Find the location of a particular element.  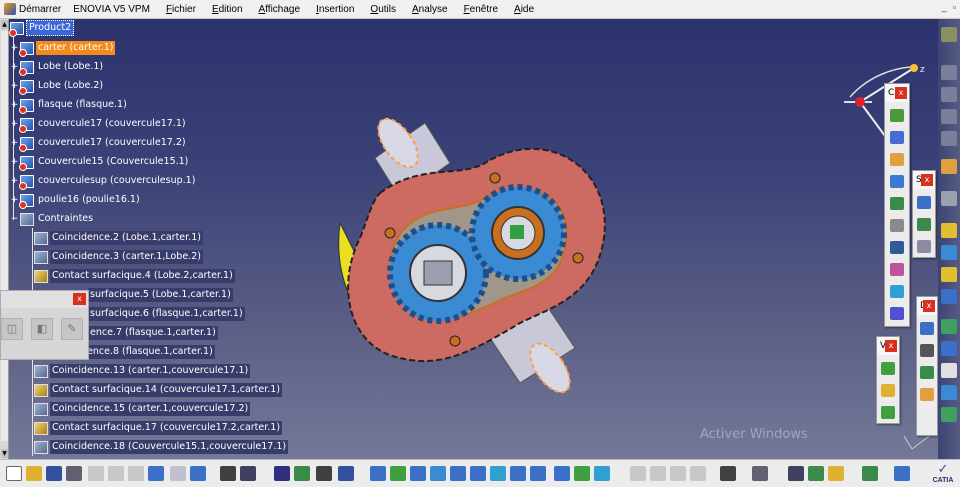

toolbar-panel-c: C x is located at coordinates (897, 205).